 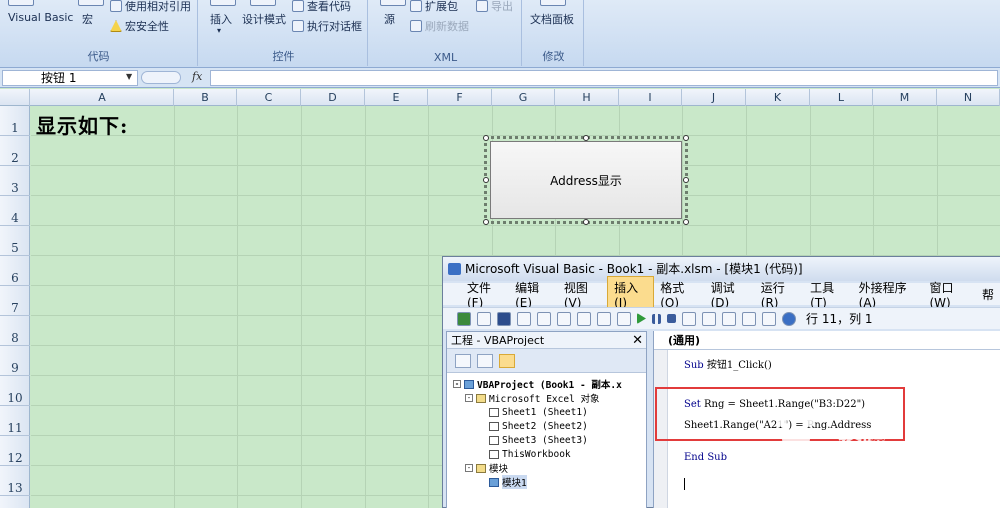 What do you see at coordinates (549, 440) in the screenshot?
I see `tree-node-sheet3: Sheet3 (Sheet3)` at bounding box center [549, 440].